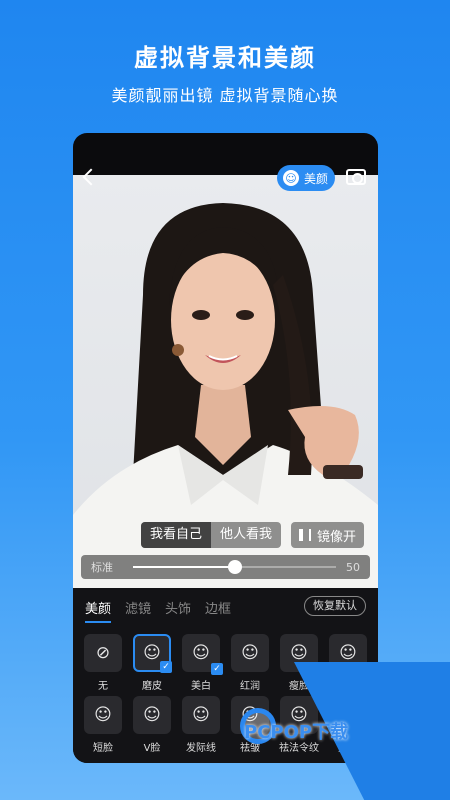  Describe the element at coordinates (225, 95) in the screenshot. I see `promo-subtitle: 美颜靓丽出镜 虚拟背景随心换` at that location.